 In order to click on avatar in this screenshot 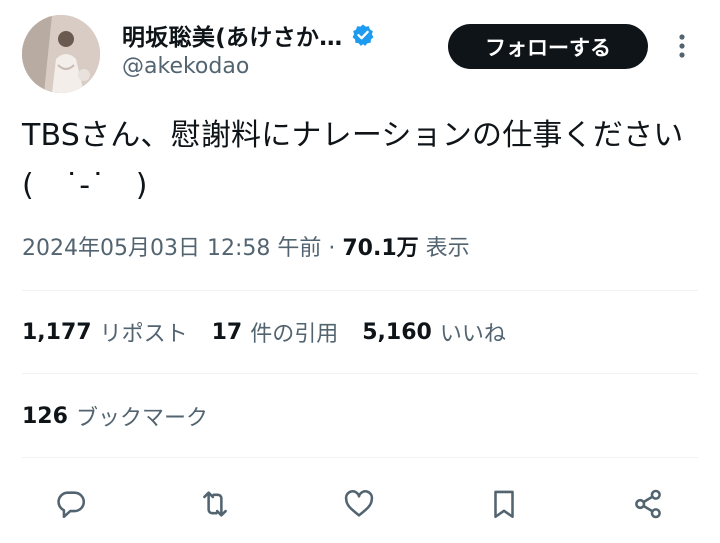, I will do `click(61, 54)`.